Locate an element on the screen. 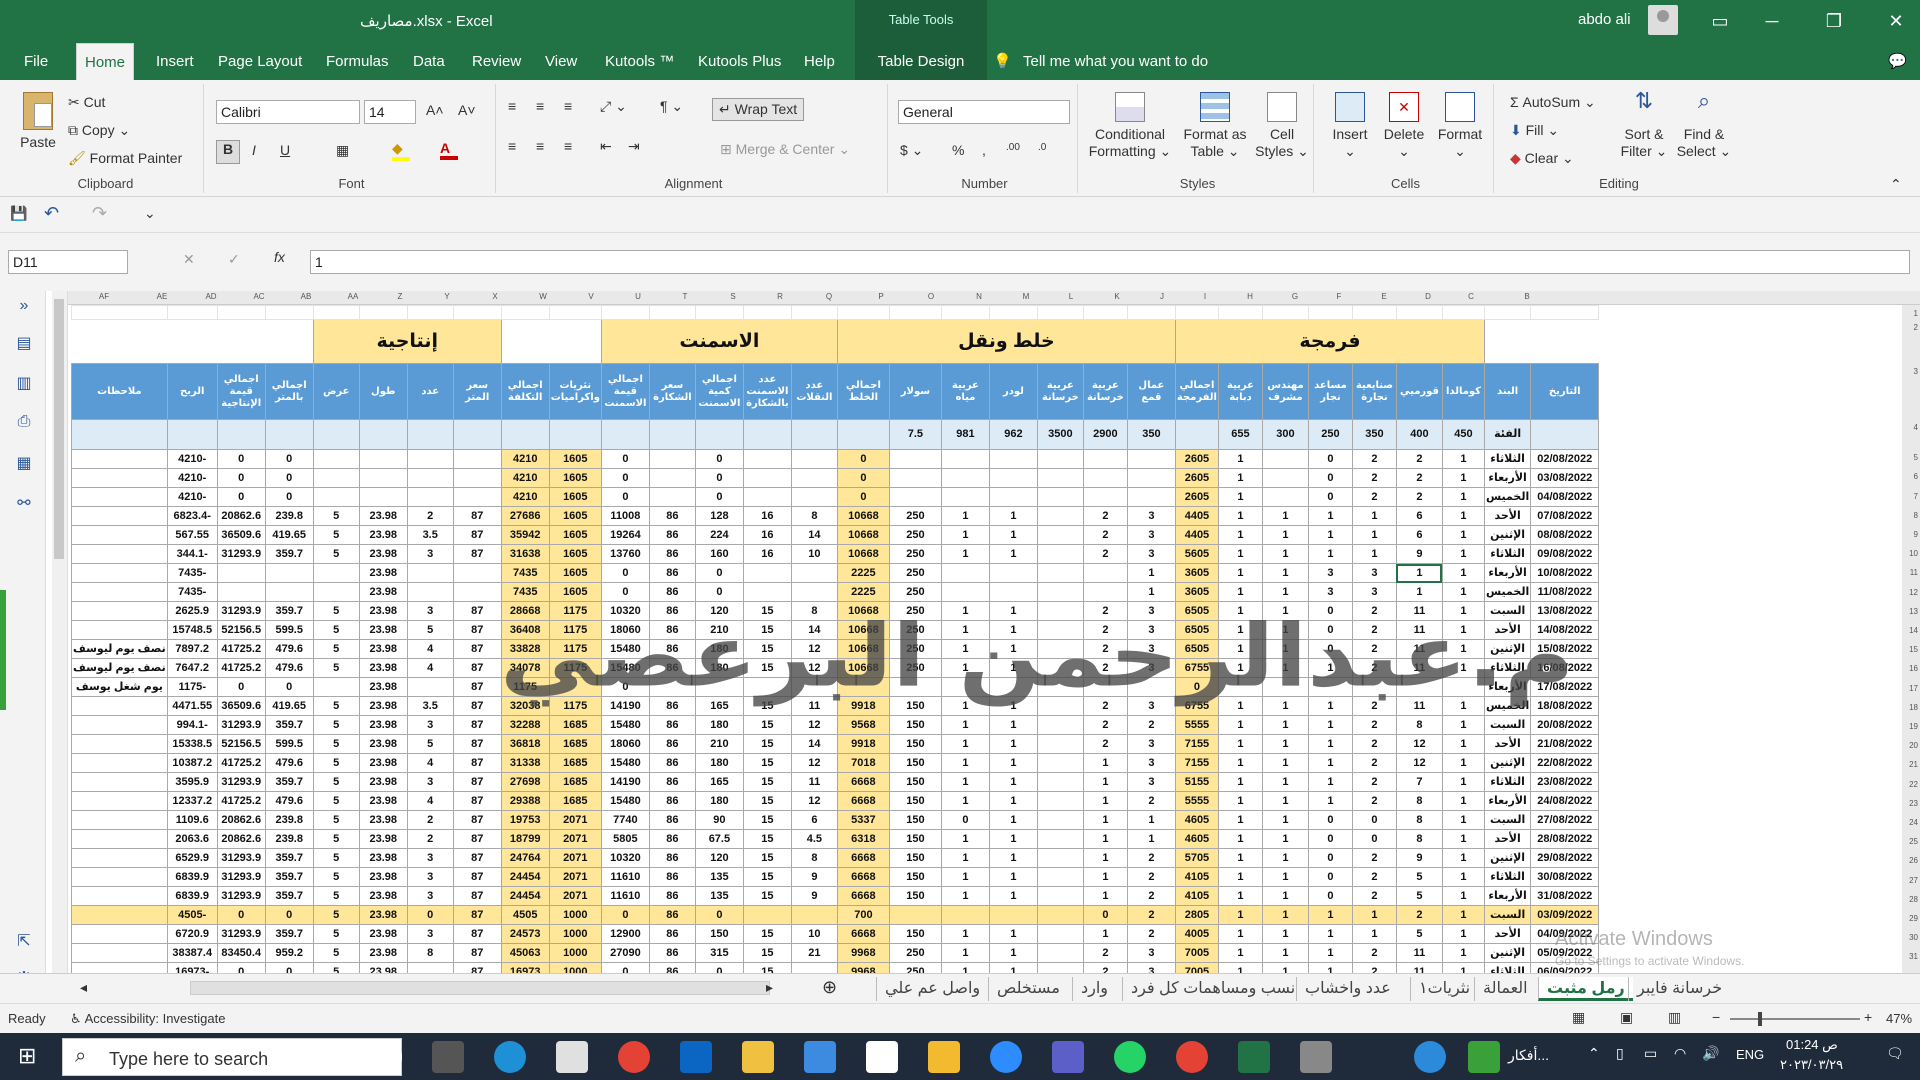  price-cell is located at coordinates (1565, 434).